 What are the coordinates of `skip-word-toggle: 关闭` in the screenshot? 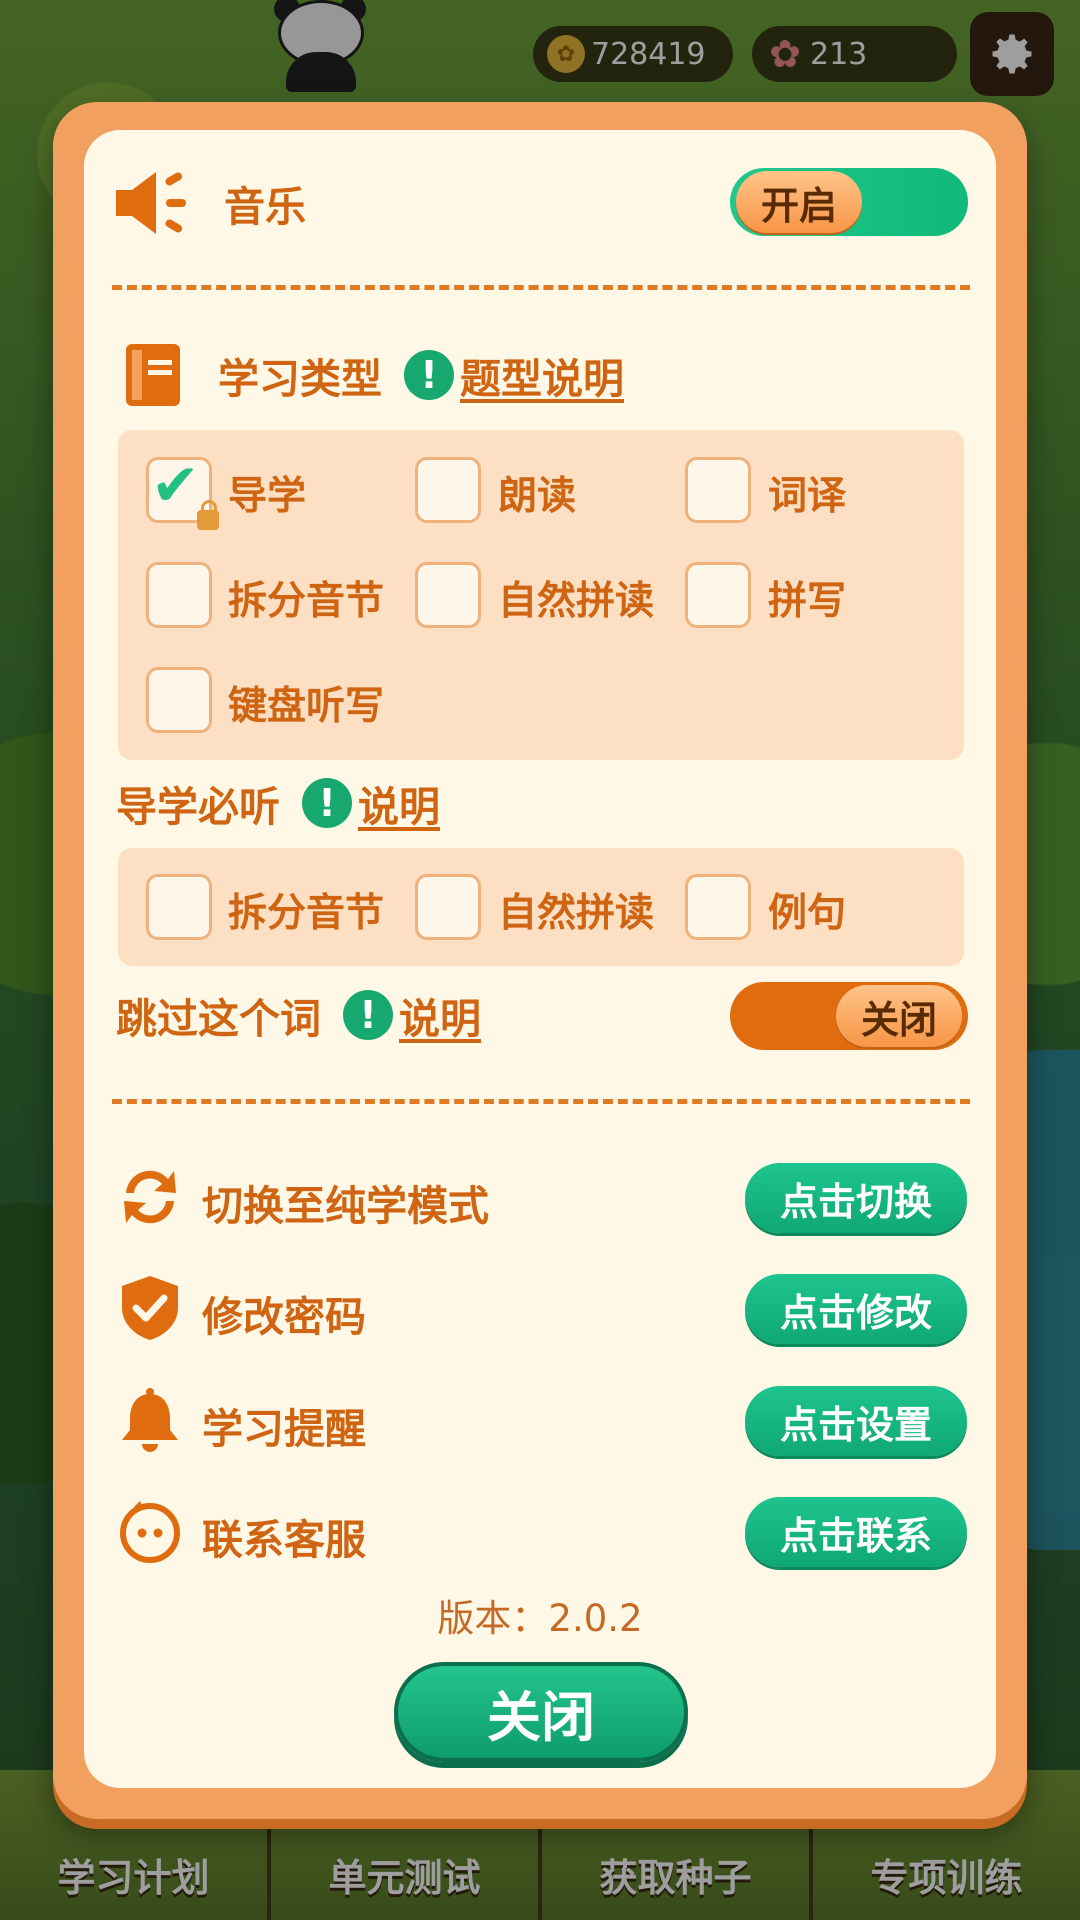 It's located at (849, 1016).